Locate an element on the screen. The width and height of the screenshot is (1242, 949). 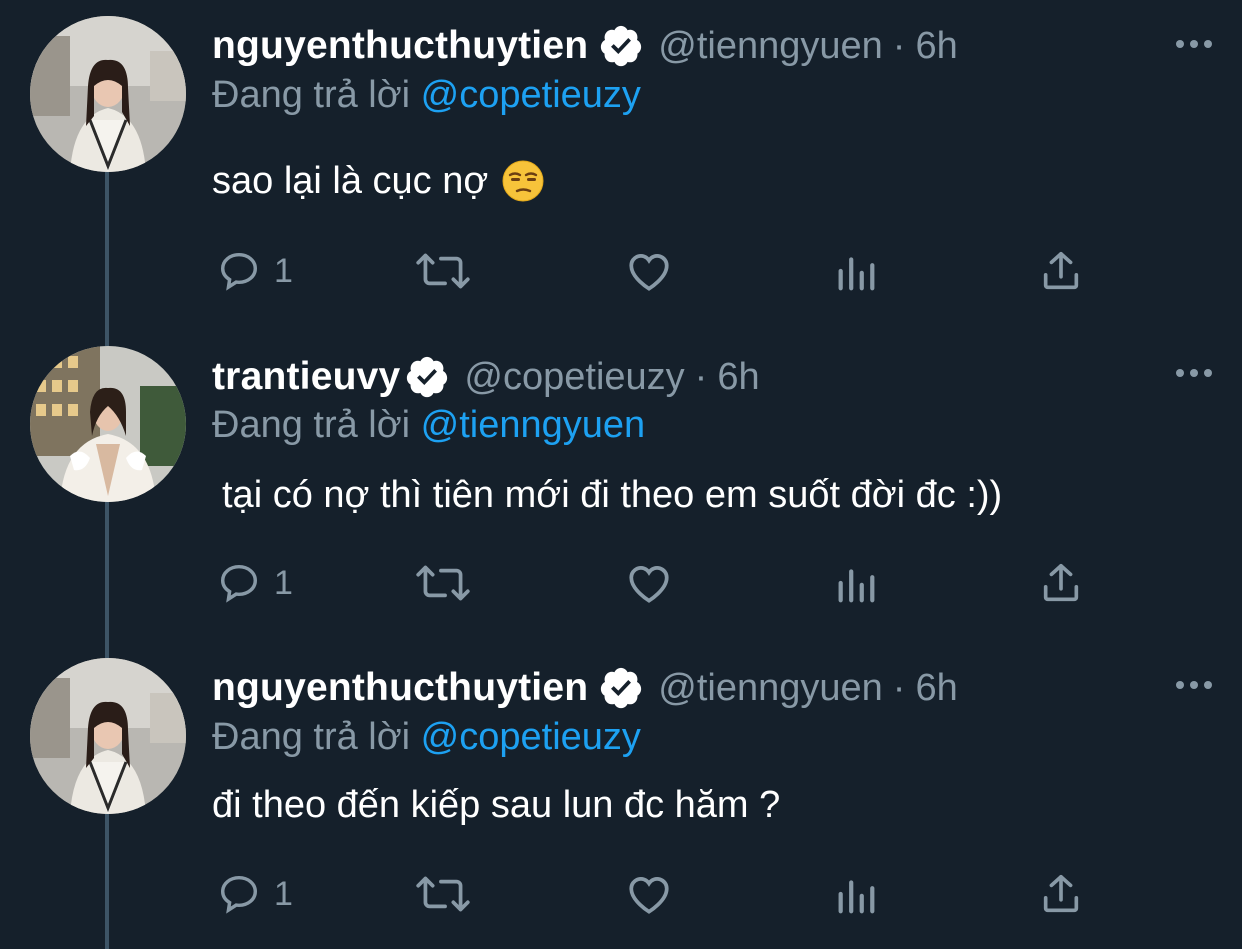
tweet-header: trantieuvy @copetieuzy · 6h is located at coordinates (486, 377).